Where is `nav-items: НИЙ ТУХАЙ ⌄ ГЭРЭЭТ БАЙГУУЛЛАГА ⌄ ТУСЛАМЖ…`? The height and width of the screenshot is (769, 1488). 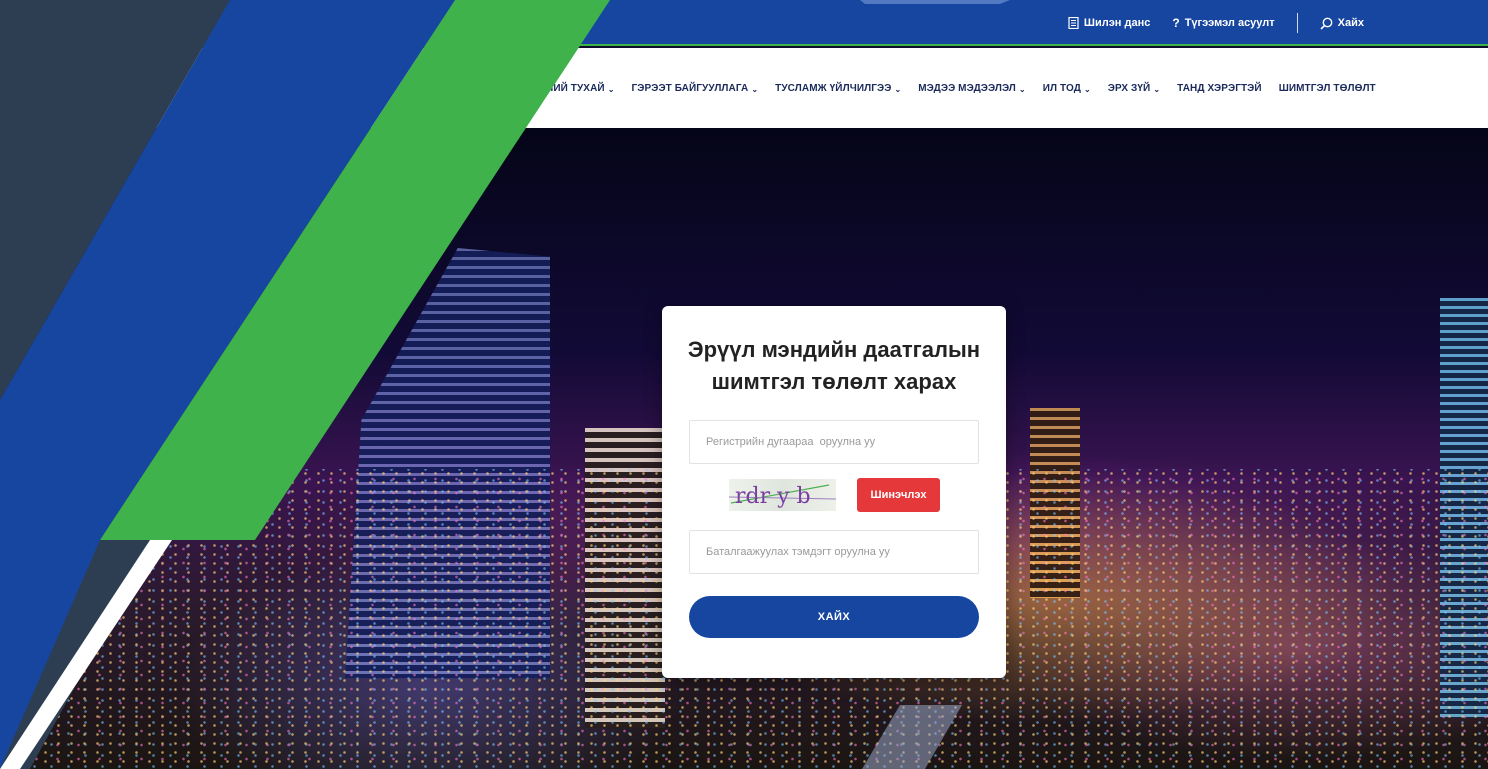
nav-items: НИЙ ТУХАЙ ⌄ ГЭРЭЭТ БАЙГУУЛЛАГА ⌄ ТУСЛАМЖ… is located at coordinates (961, 88).